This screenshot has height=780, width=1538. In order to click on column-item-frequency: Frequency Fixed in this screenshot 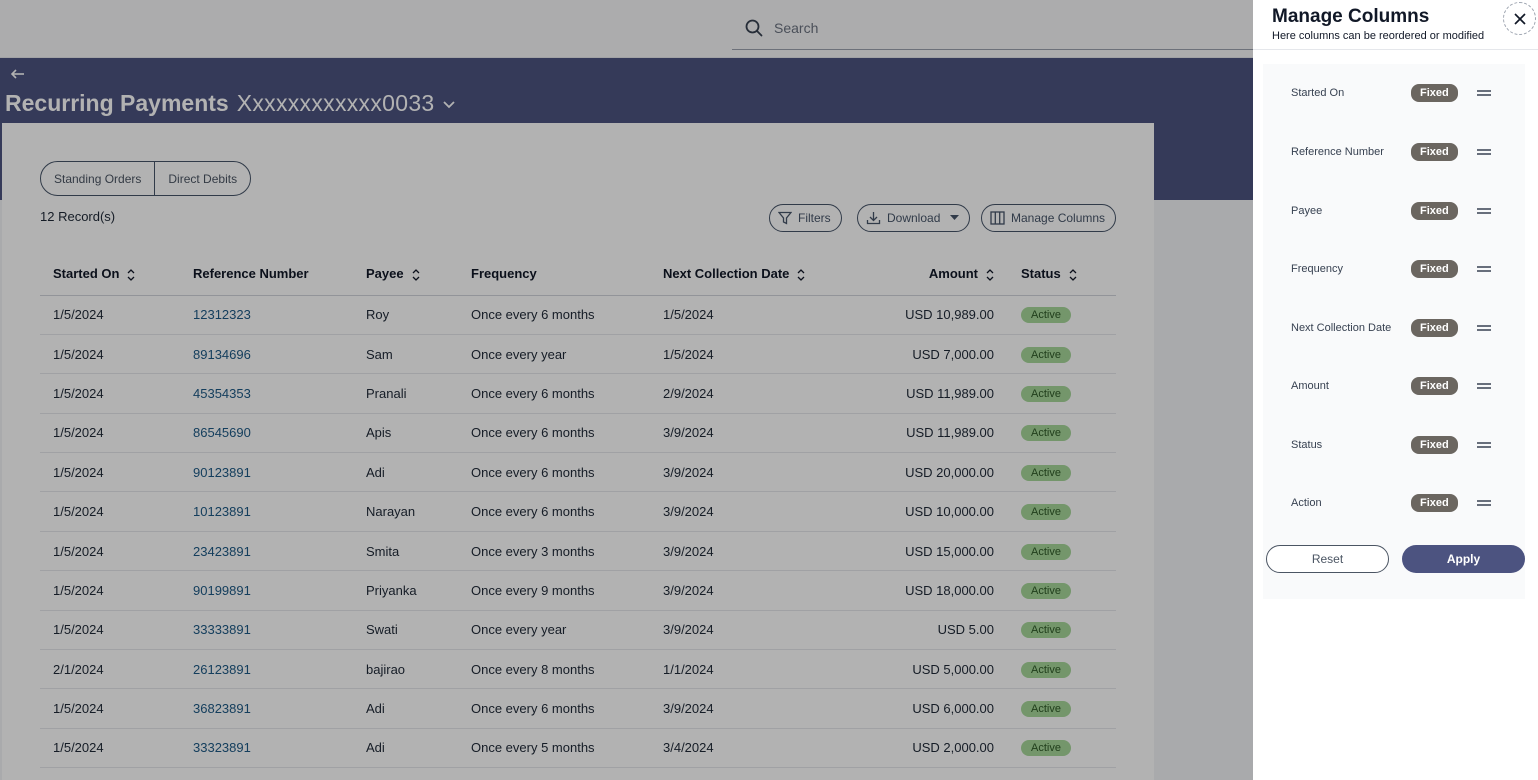, I will do `click(1401, 269)`.